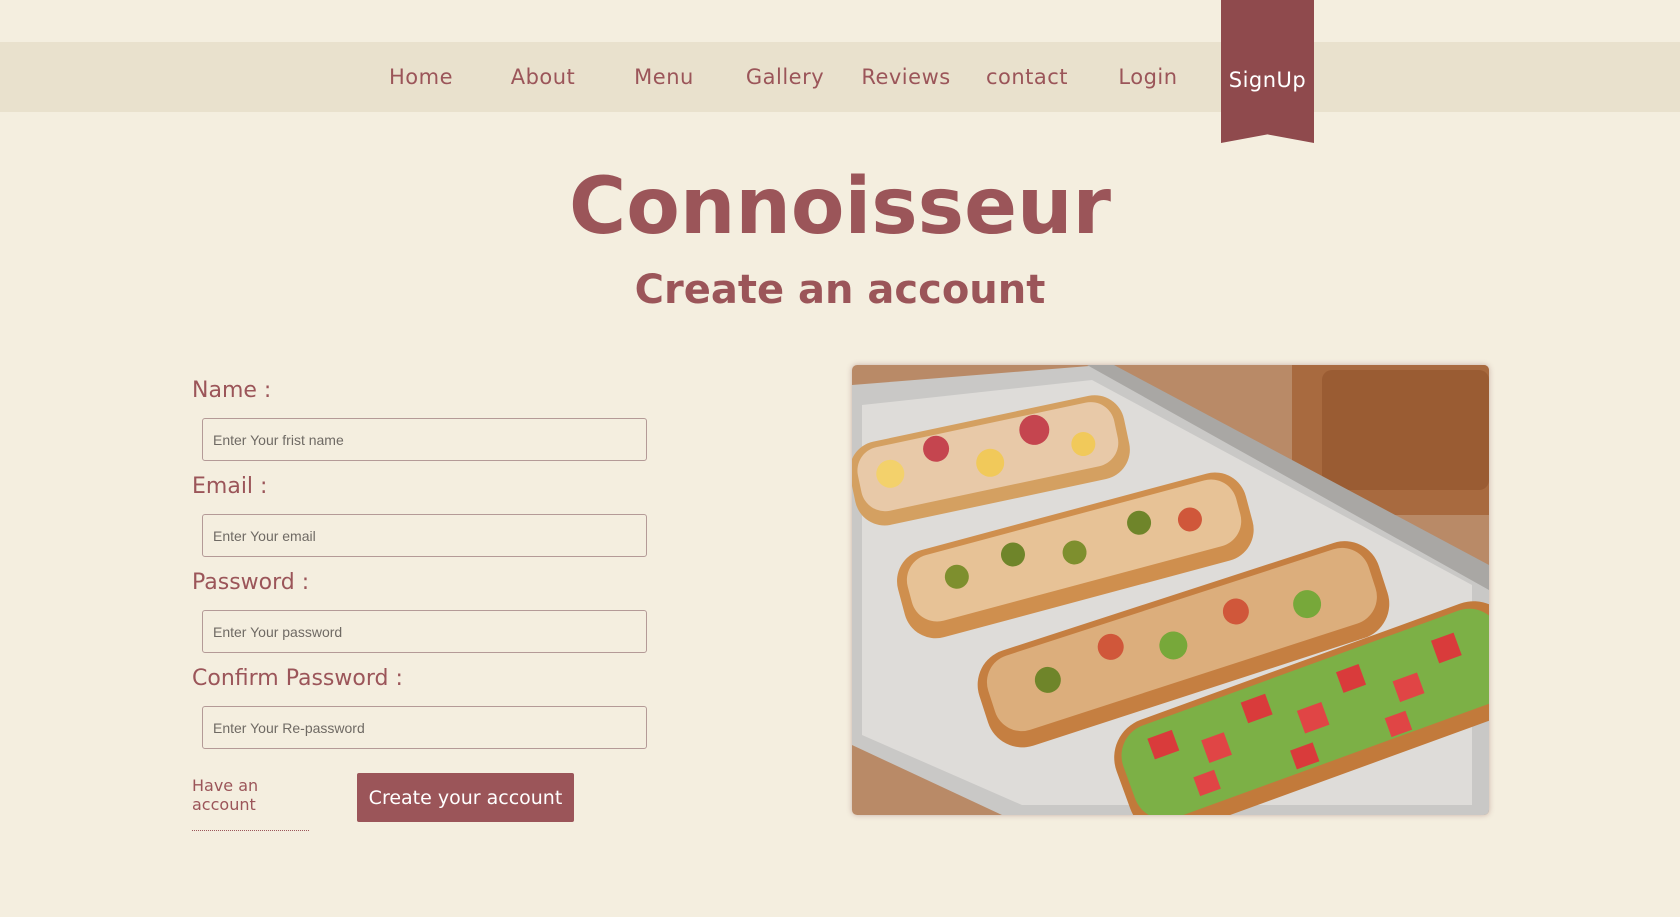  What do you see at coordinates (424, 631) in the screenshot?
I see `password-input` at bounding box center [424, 631].